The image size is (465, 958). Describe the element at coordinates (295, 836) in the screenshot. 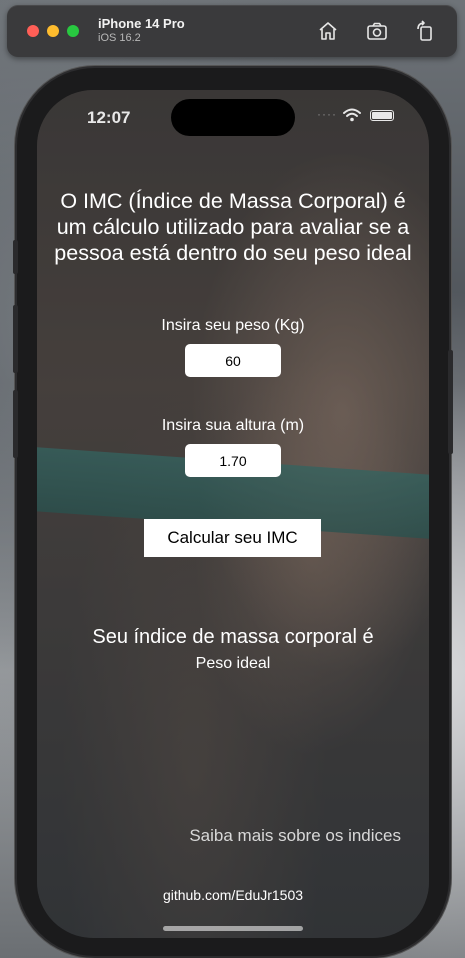

I see `learn-more-link: Saiba mais sobre os indices` at that location.